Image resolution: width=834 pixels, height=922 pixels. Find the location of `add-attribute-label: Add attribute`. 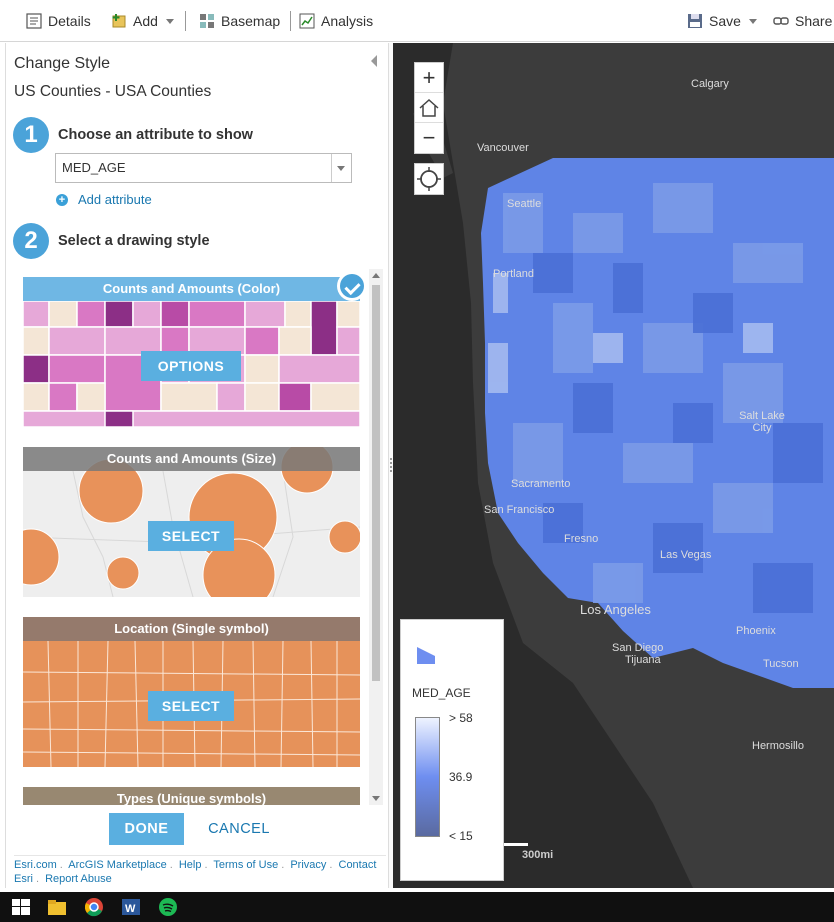

add-attribute-label: Add attribute is located at coordinates (115, 199).